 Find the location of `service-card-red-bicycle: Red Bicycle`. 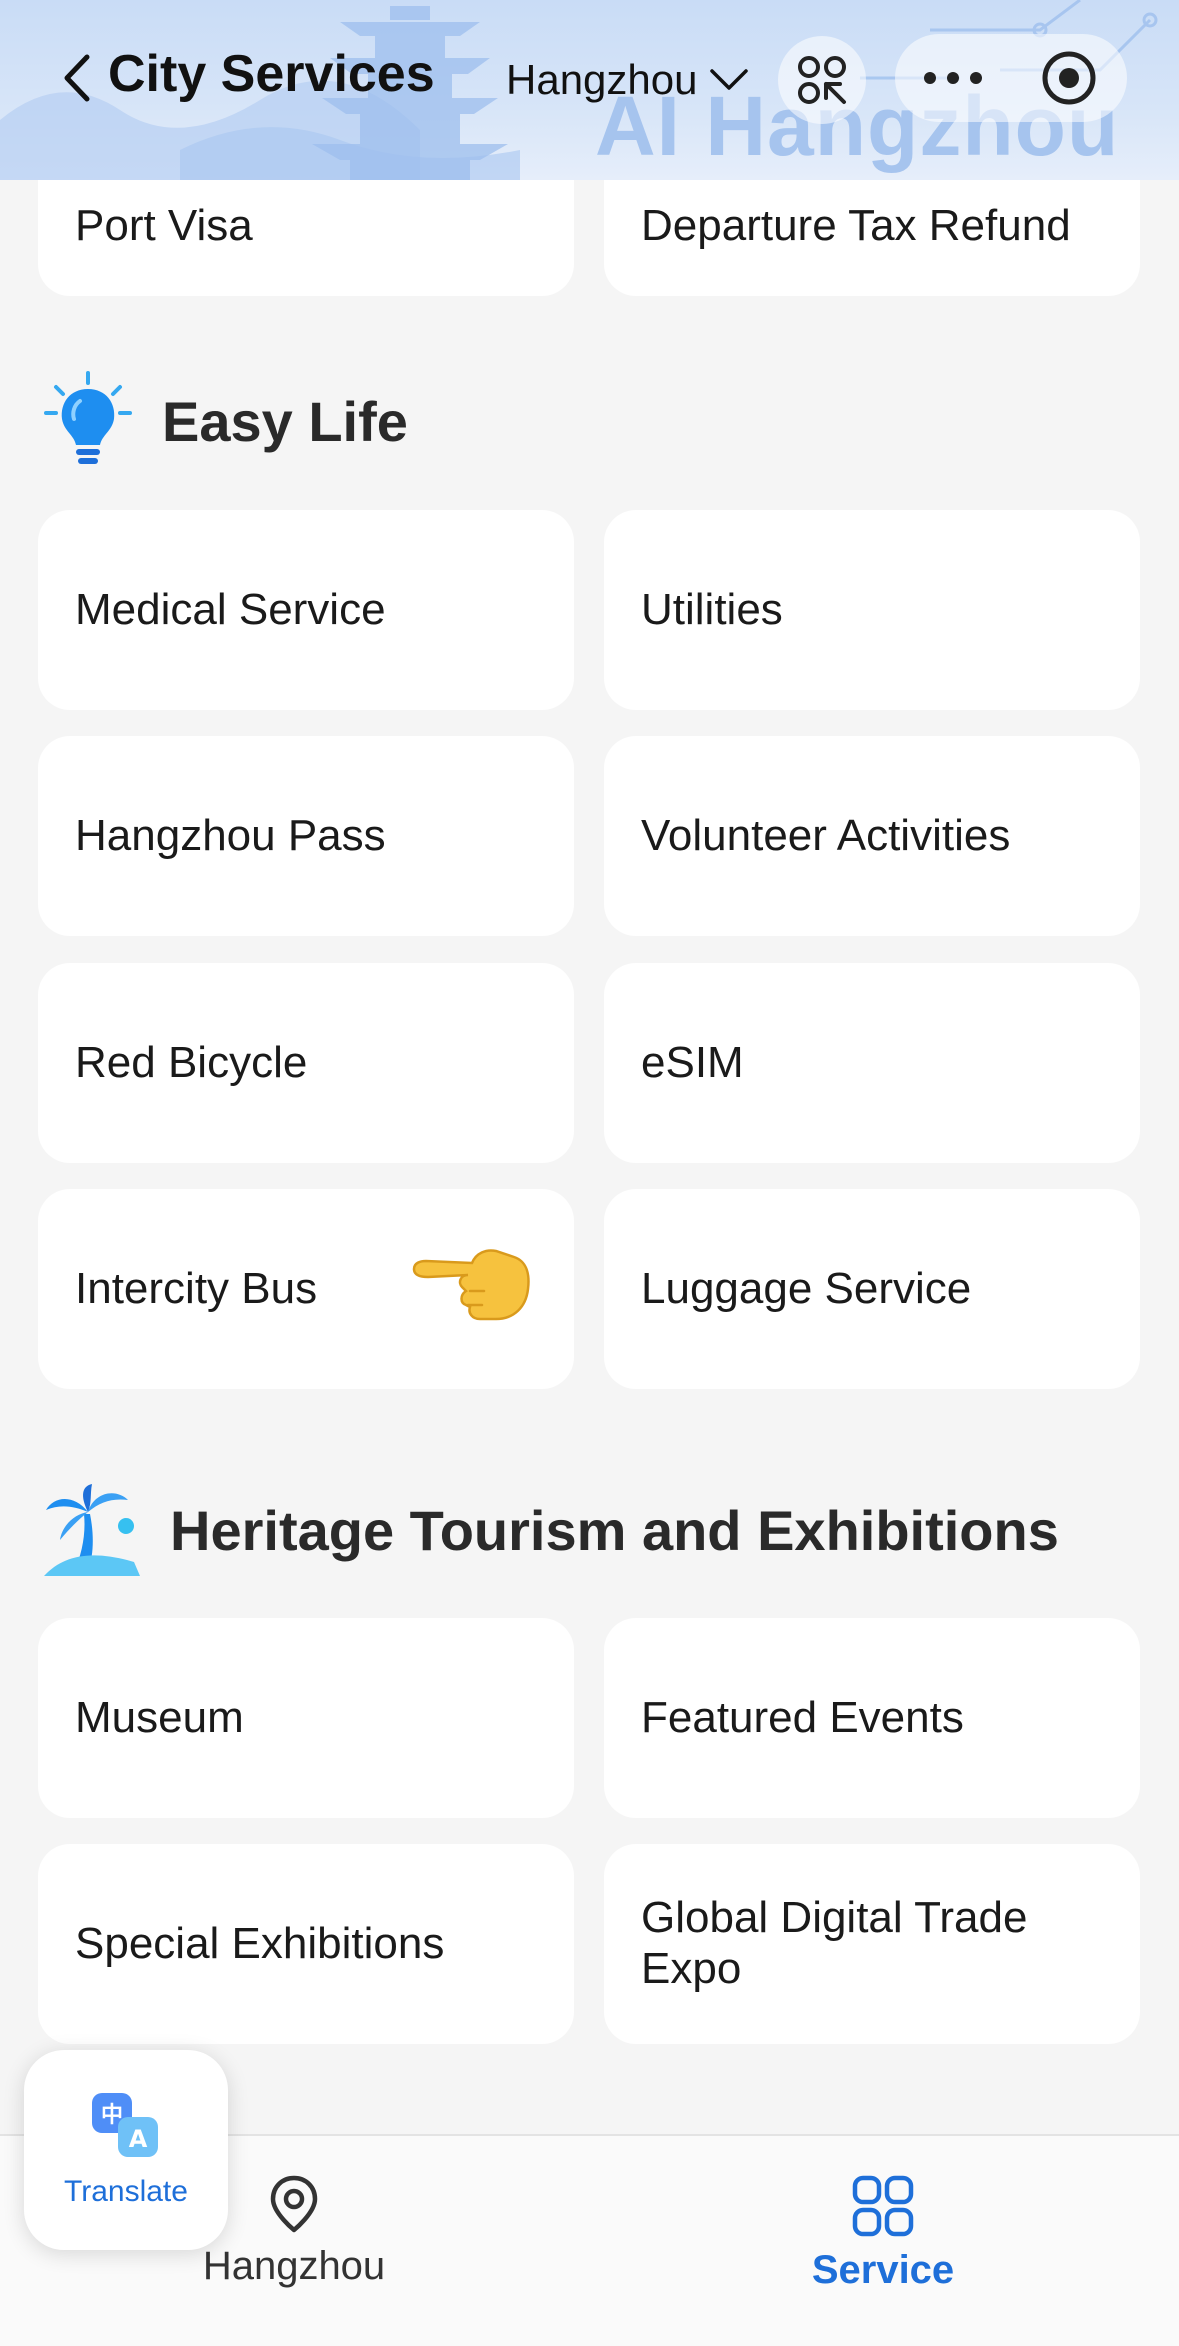

service-card-red-bicycle: Red Bicycle is located at coordinates (306, 1063).